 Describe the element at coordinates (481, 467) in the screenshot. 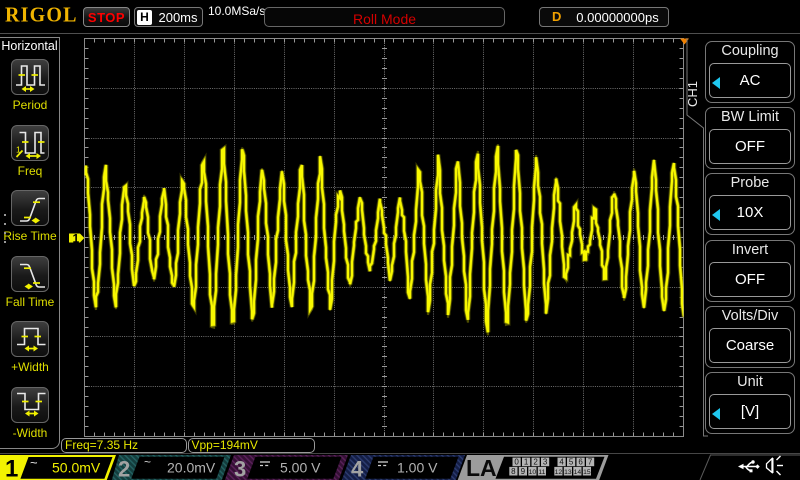

I see `svg-text: LA` at that location.